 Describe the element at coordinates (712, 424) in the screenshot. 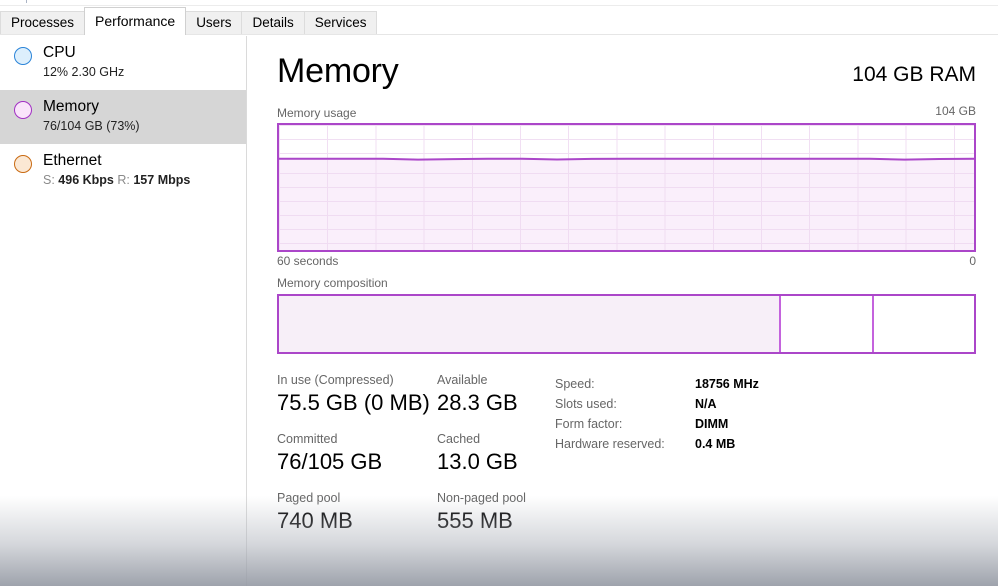

I see `detail-value: DIMM` at that location.